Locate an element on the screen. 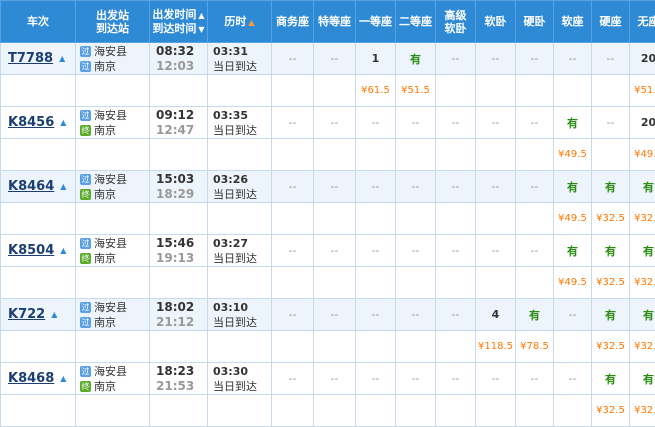  price-row: ¥49.5¥49.5 is located at coordinates (328, 155).